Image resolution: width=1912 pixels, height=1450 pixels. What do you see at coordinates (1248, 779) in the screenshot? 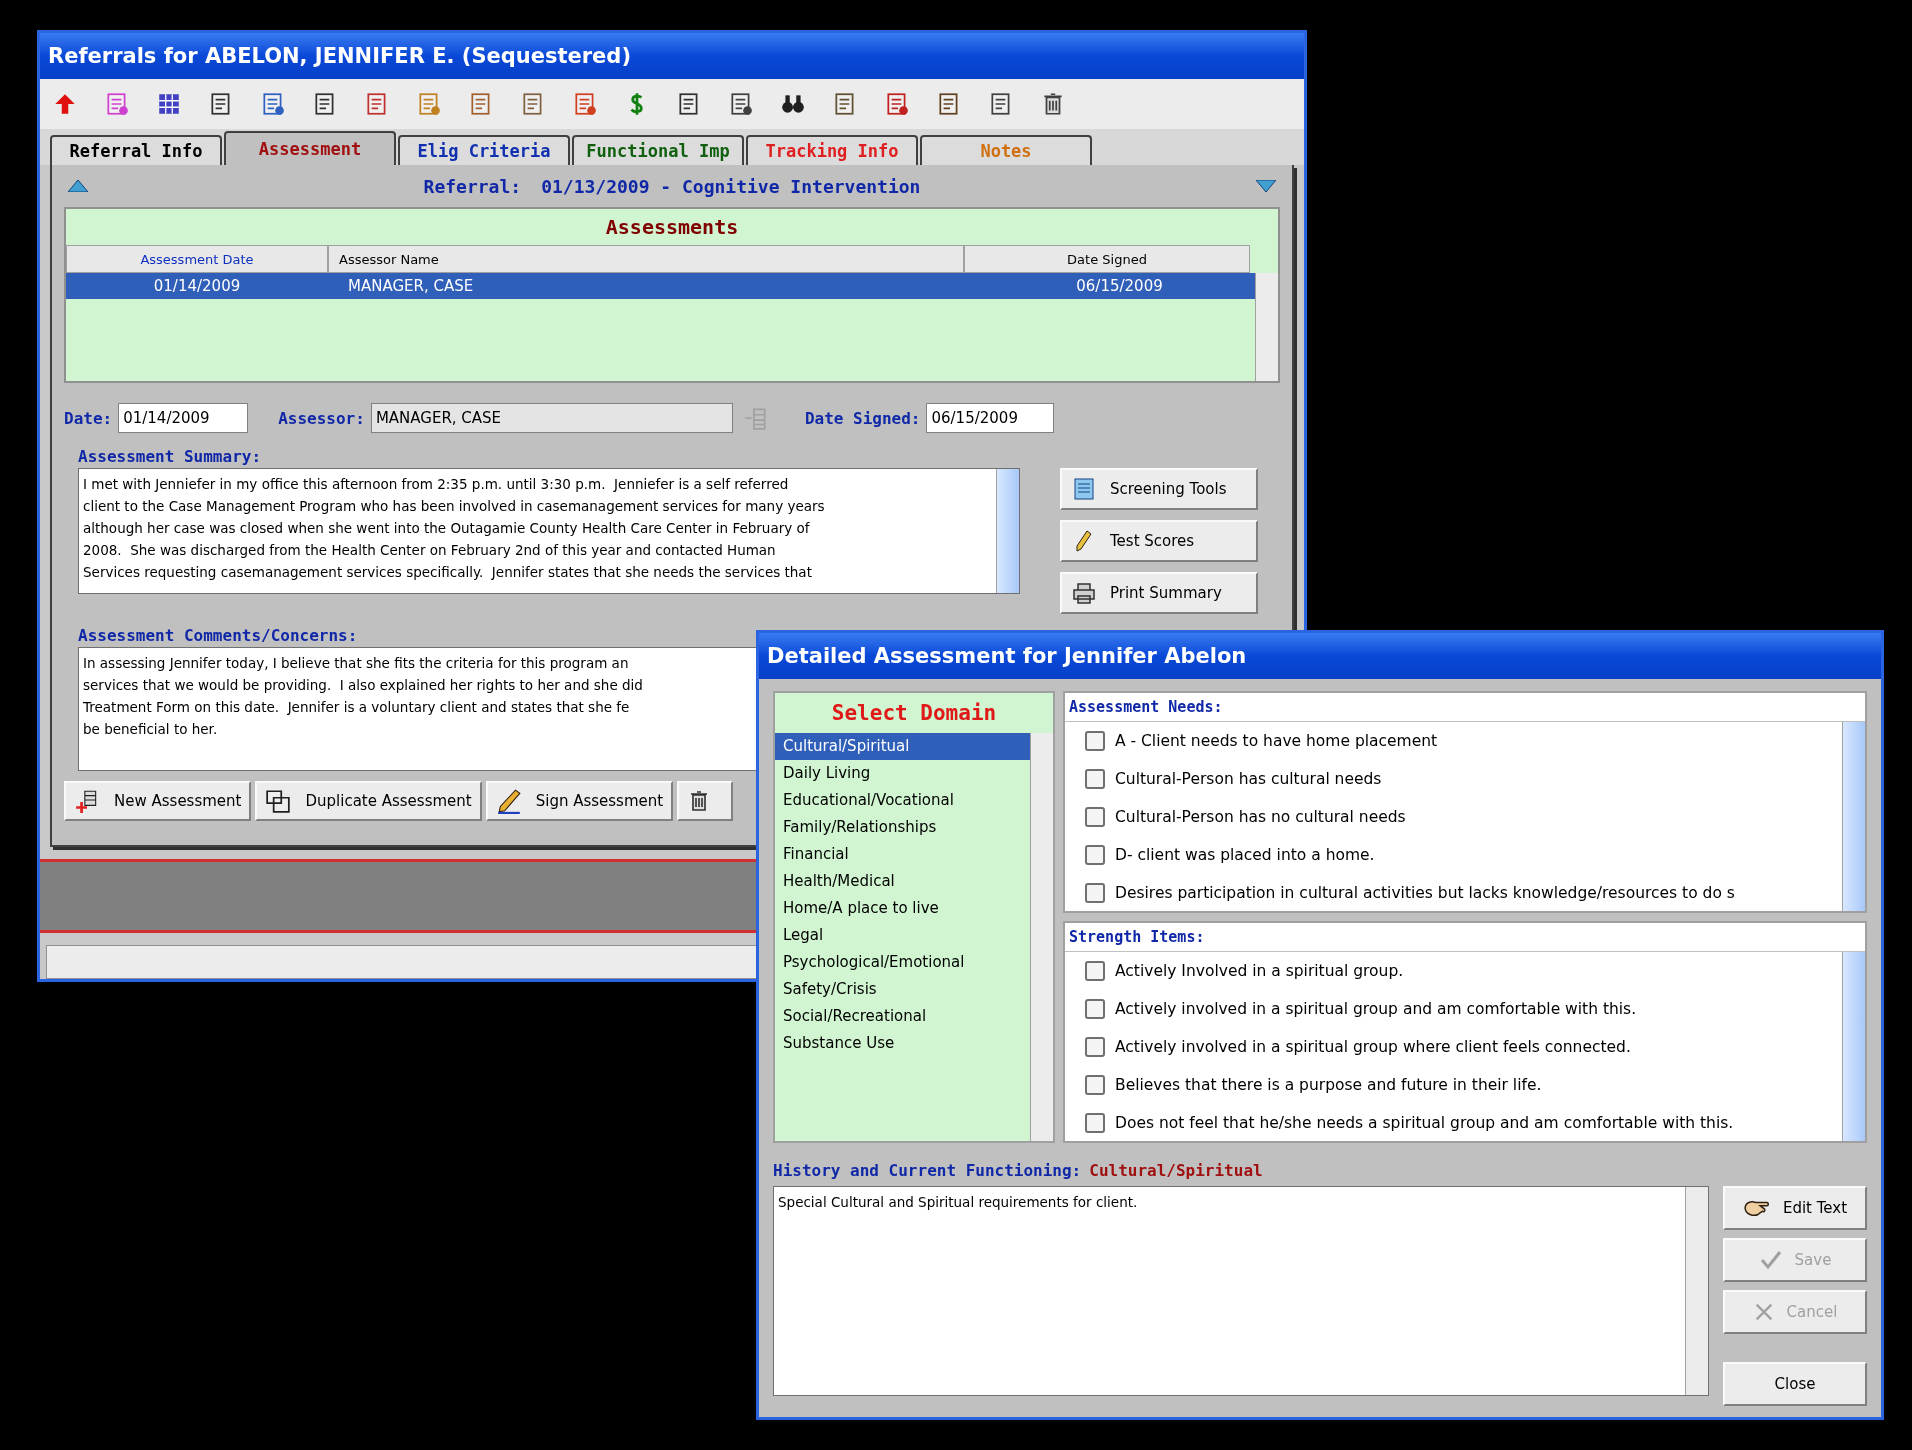
I see `checklist-item: Cultural-Person has cultural needs` at bounding box center [1248, 779].